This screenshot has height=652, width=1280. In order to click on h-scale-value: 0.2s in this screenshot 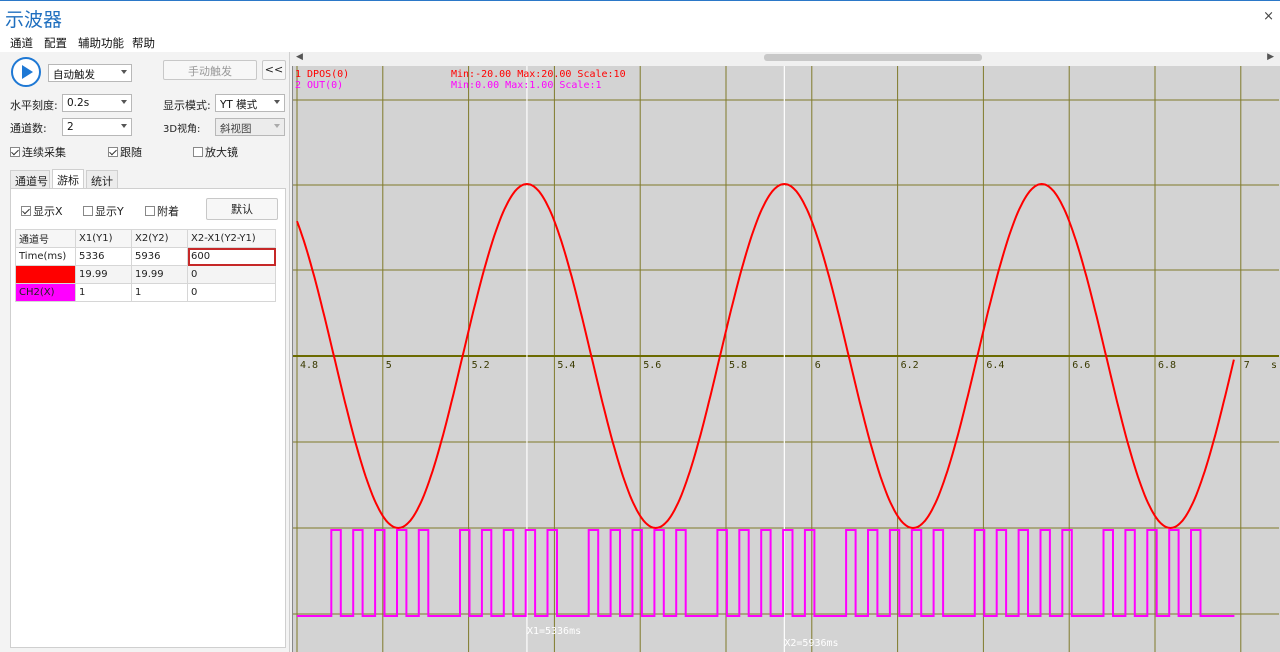, I will do `click(78, 103)`.